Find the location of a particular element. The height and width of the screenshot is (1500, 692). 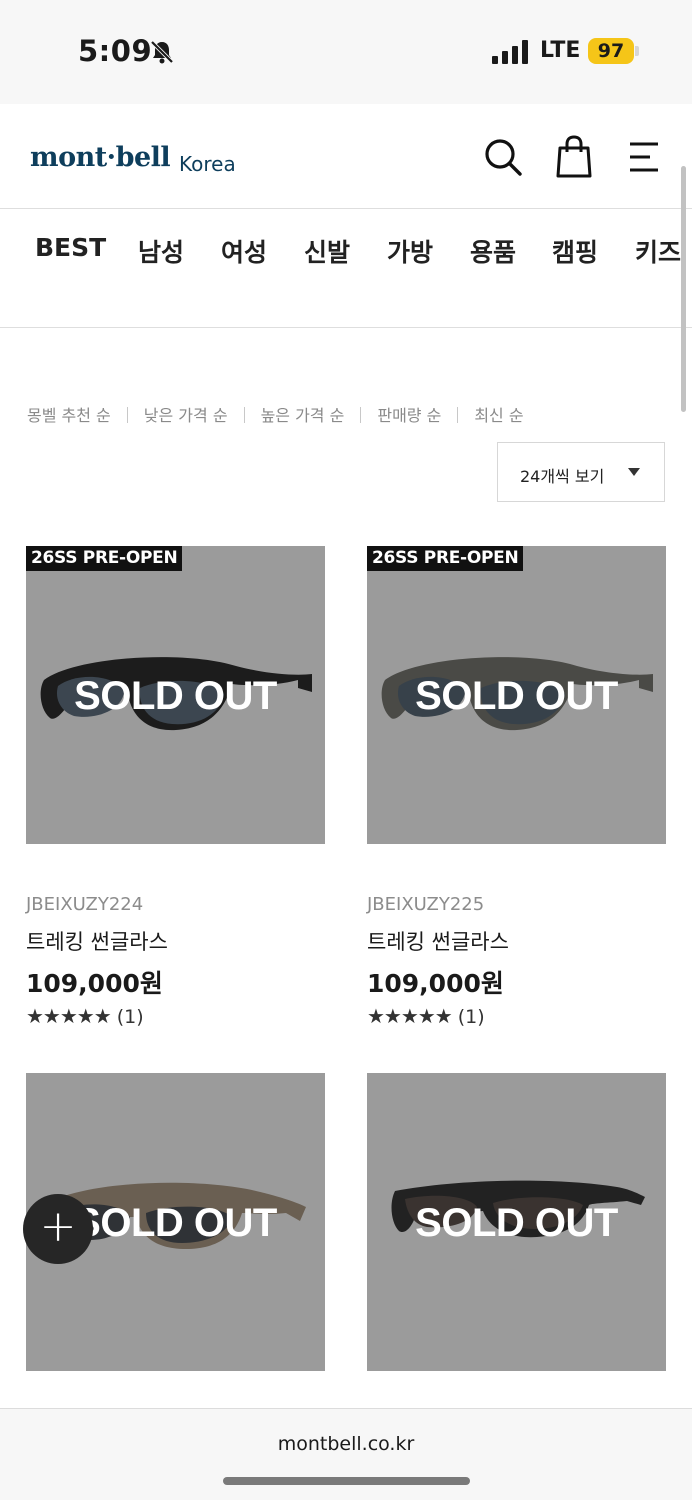

sort-options: 몽벨 추천 순 낮은 가격 순 높은 가격 순 판매량 순 최신 순 is located at coordinates (275, 414).